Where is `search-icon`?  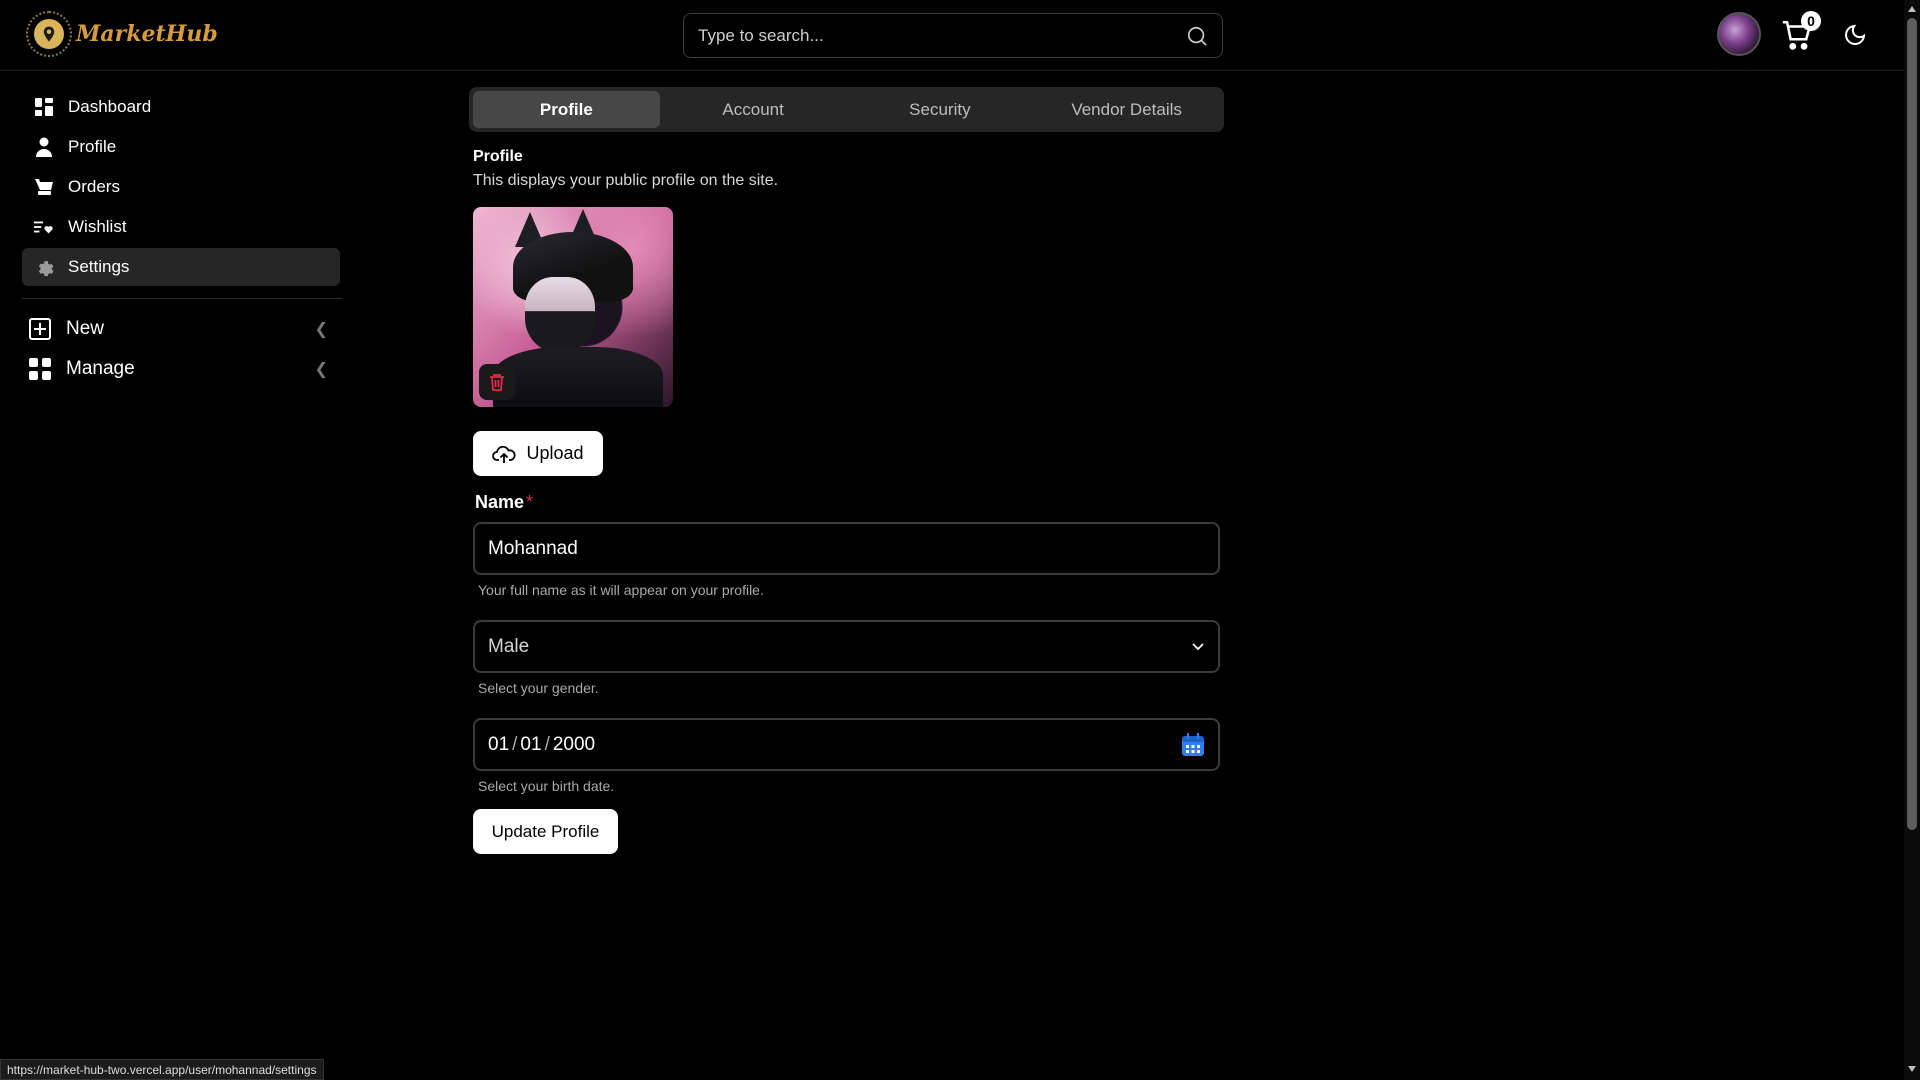
search-icon is located at coordinates (1197, 36).